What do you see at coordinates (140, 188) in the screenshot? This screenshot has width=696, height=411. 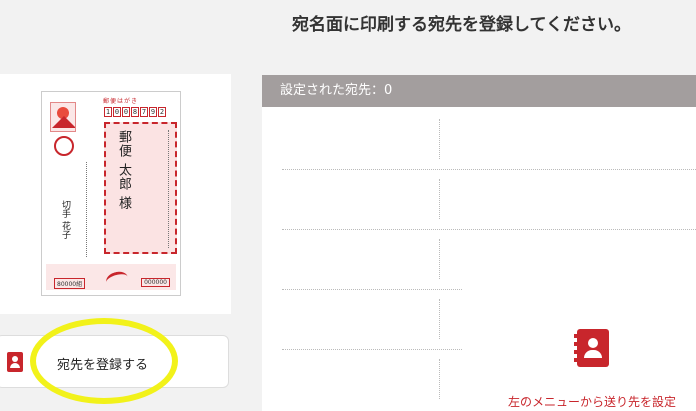 I see `recipient-address-box: 郵便 太郎 様` at bounding box center [140, 188].